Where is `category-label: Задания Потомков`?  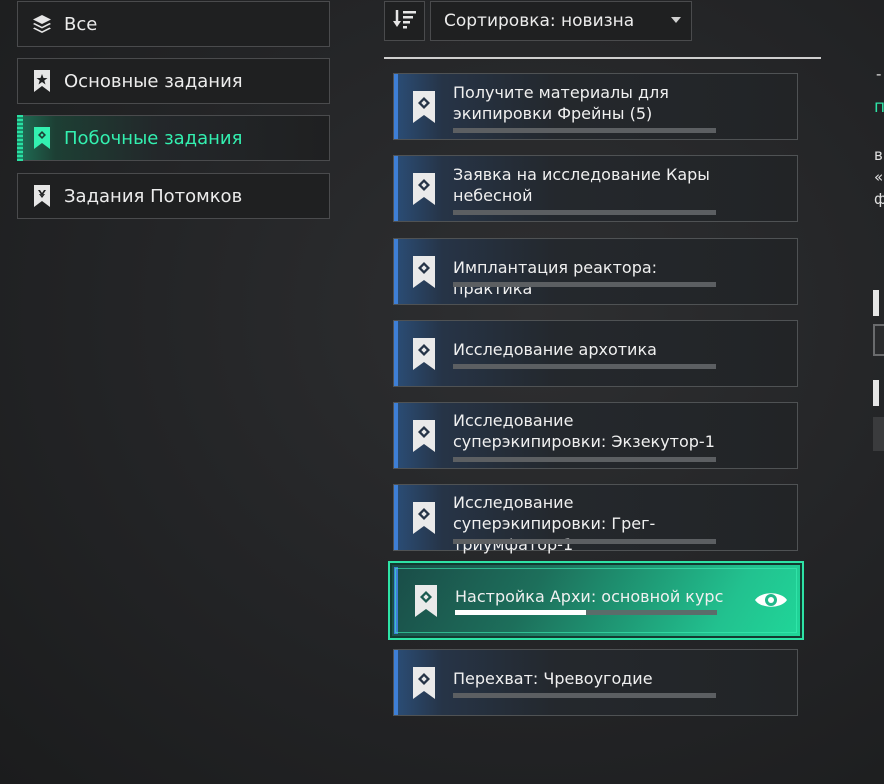
category-label: Задания Потомков is located at coordinates (153, 196).